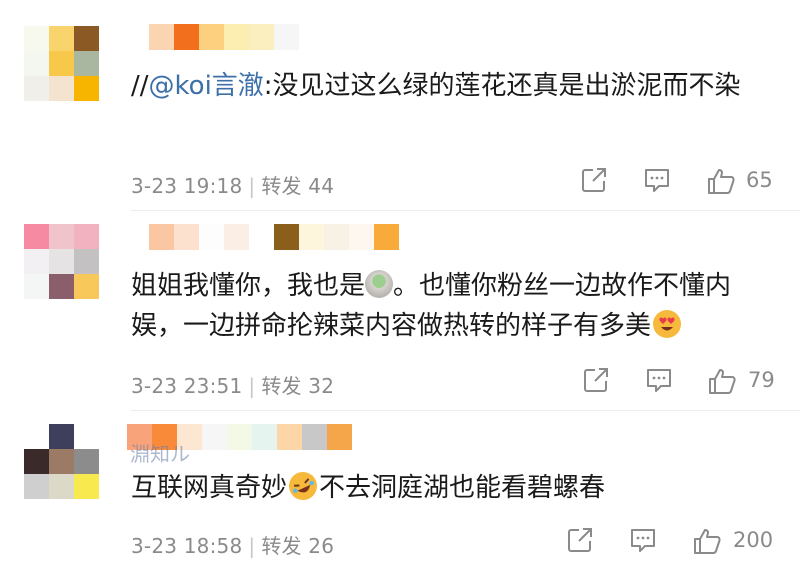 This screenshot has width=800, height=577. I want to click on tea-emoji, so click(379, 284).